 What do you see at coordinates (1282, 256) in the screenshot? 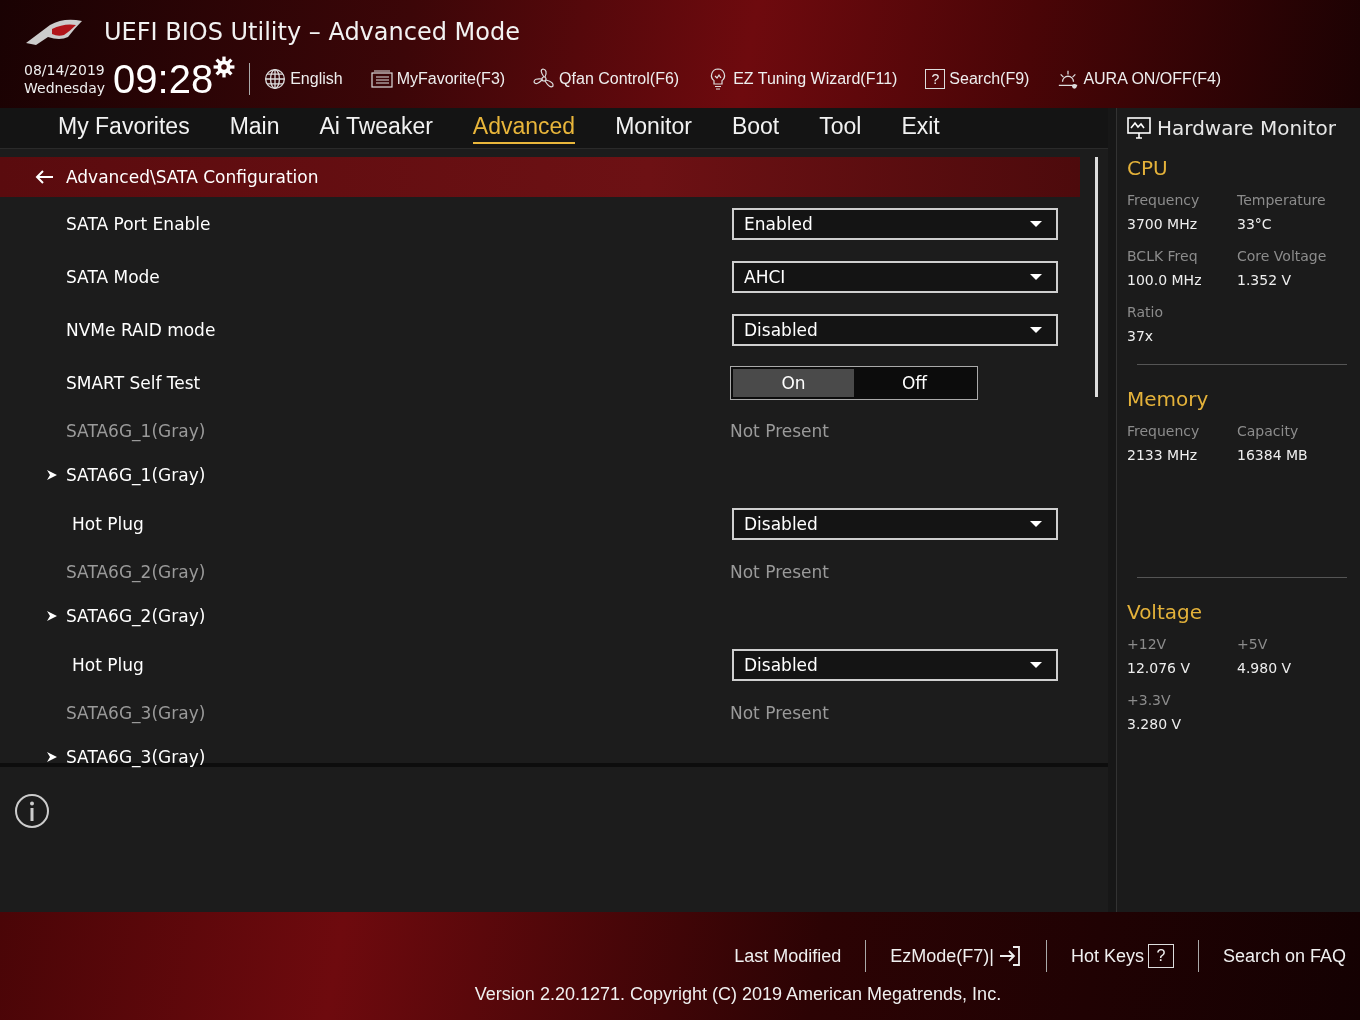
I see `stat-label: Core Voltage` at bounding box center [1282, 256].